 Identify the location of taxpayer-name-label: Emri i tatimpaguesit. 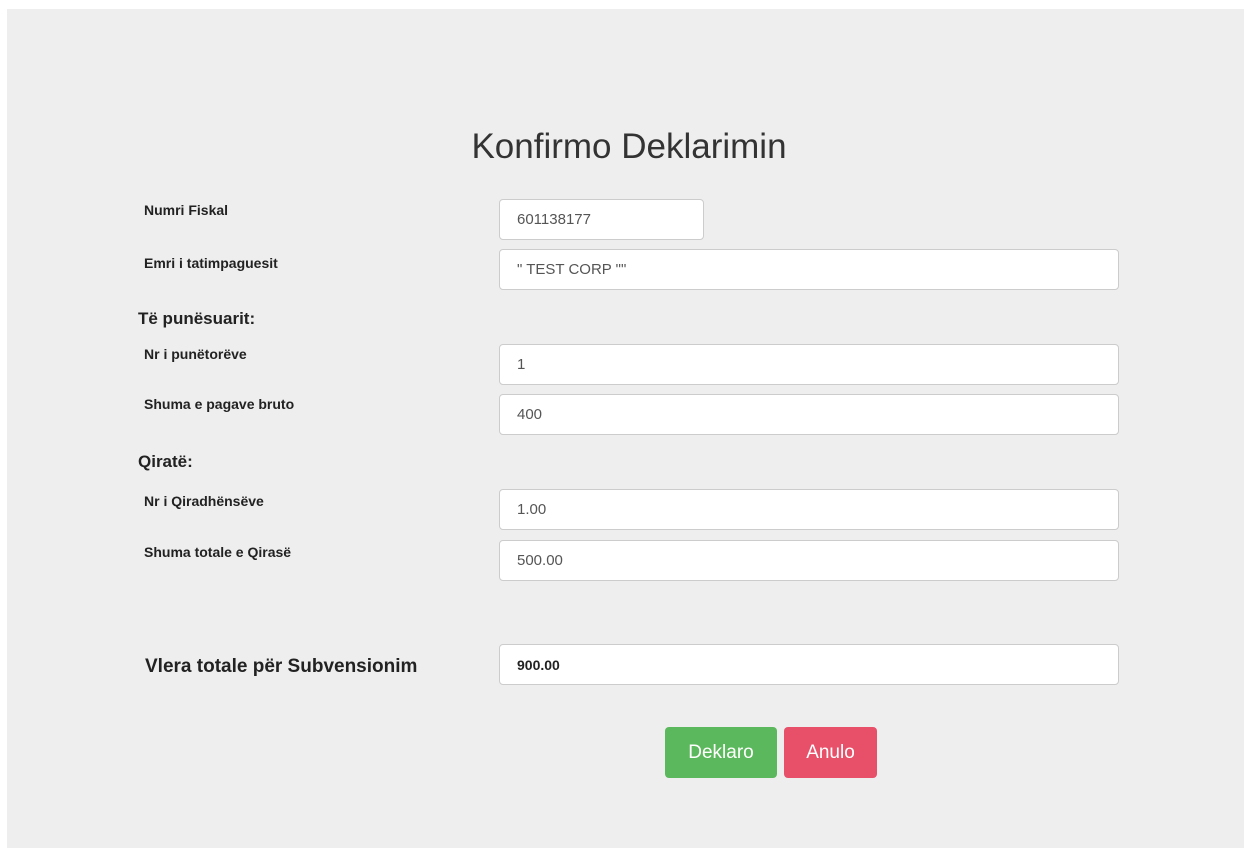
(211, 263).